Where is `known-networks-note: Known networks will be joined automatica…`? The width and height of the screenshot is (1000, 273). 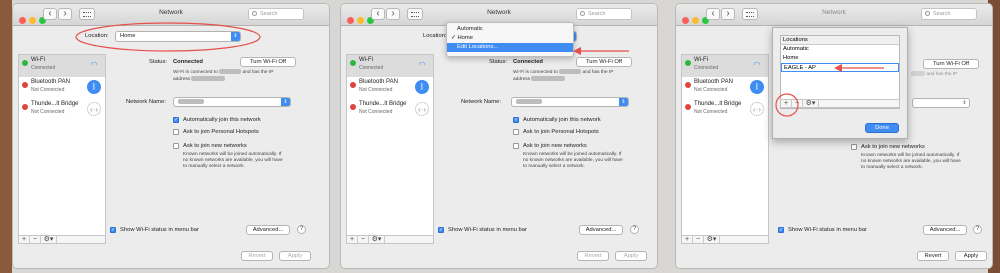
known-networks-note: Known networks will be joined automatica… is located at coordinates (248, 161).